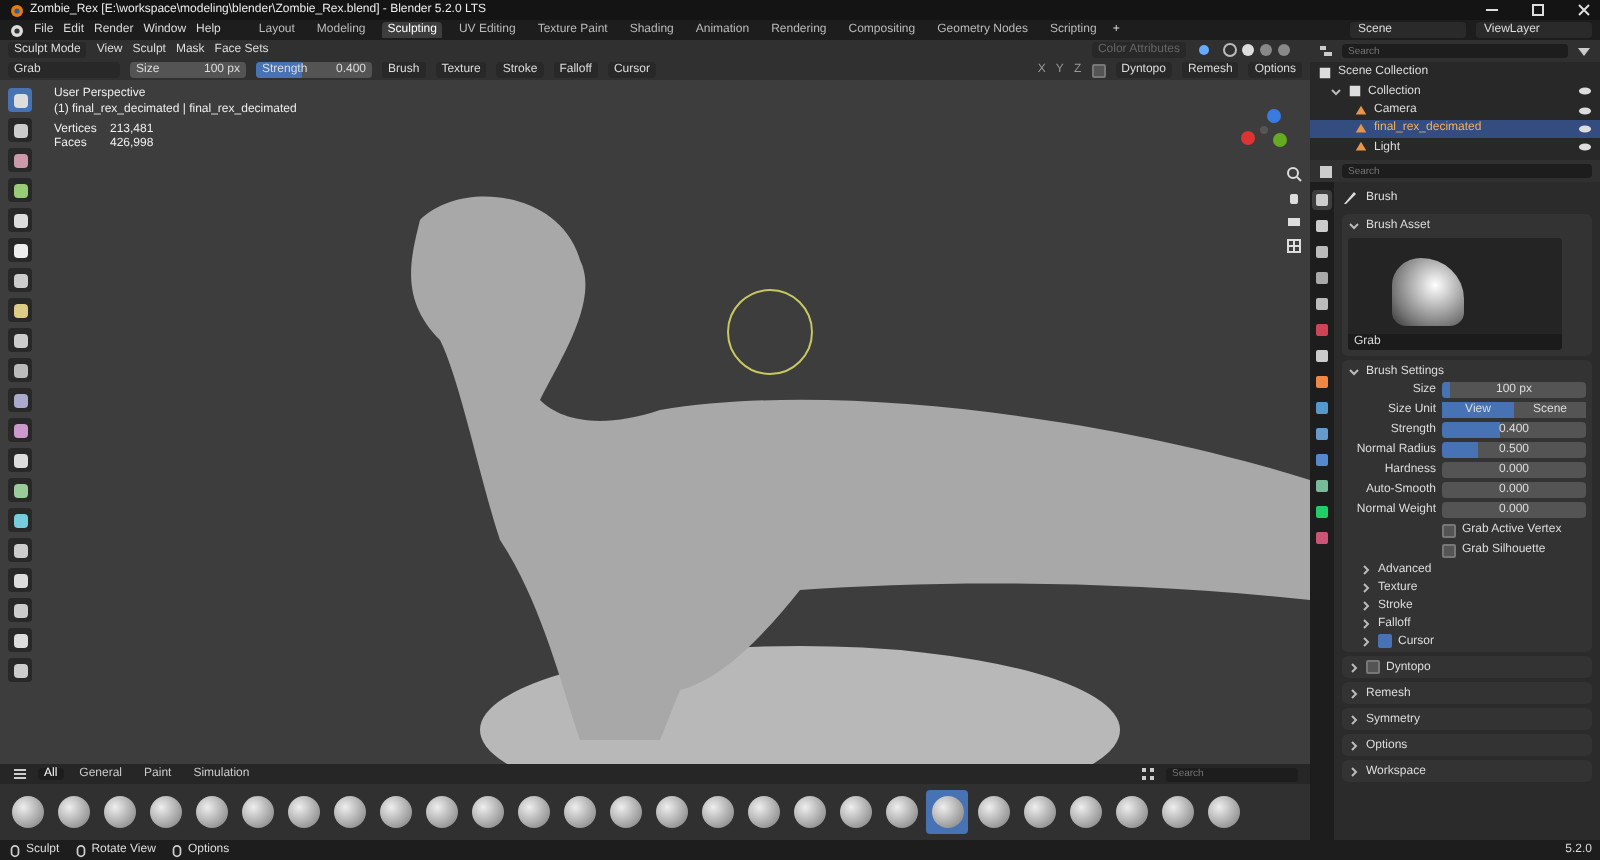  I want to click on grid-icon, so click(1294, 246).